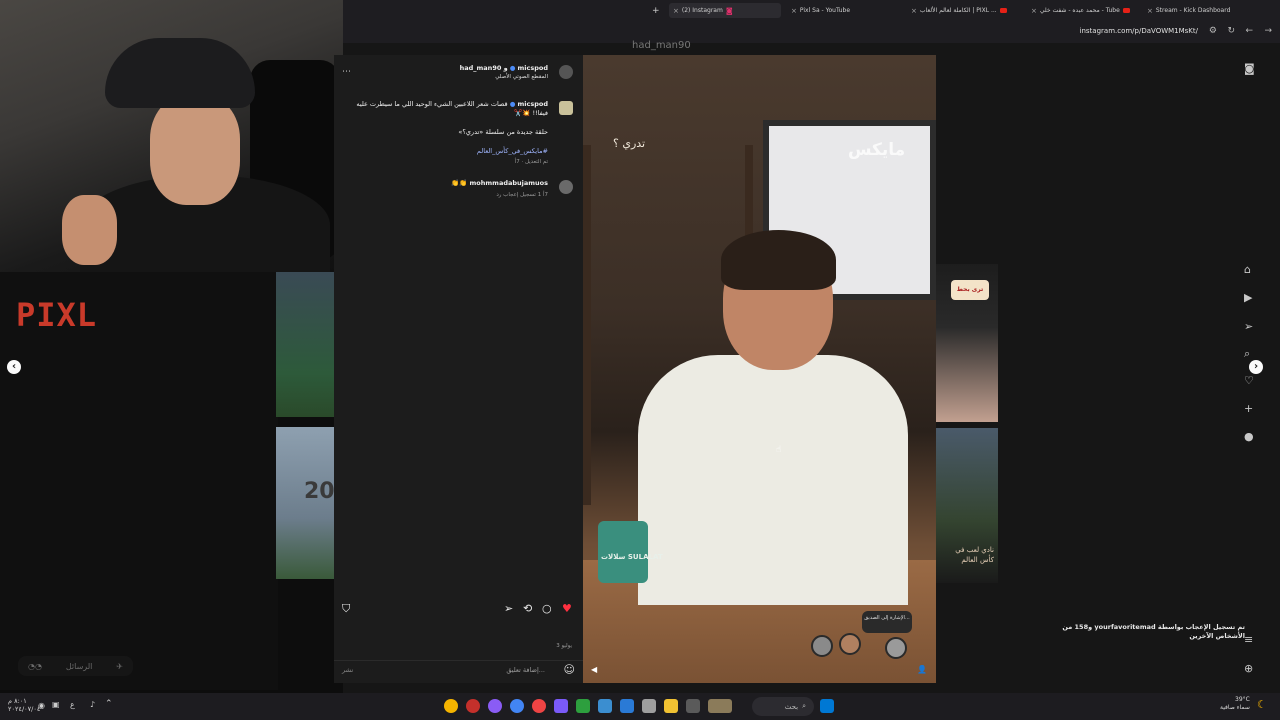  I want to click on menu-icon: ≡, so click(1248, 639).